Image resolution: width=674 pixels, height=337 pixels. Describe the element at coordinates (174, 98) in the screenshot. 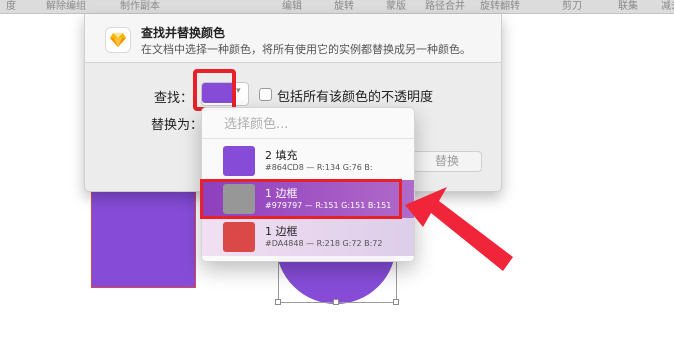

I see `find-label: 查找：` at that location.